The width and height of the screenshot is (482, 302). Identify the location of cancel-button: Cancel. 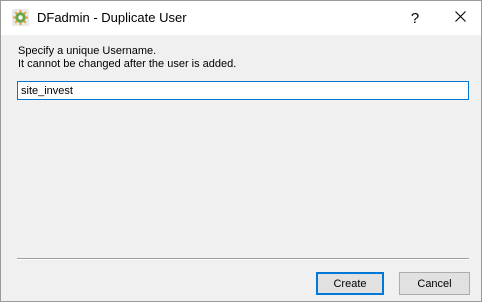
(434, 283).